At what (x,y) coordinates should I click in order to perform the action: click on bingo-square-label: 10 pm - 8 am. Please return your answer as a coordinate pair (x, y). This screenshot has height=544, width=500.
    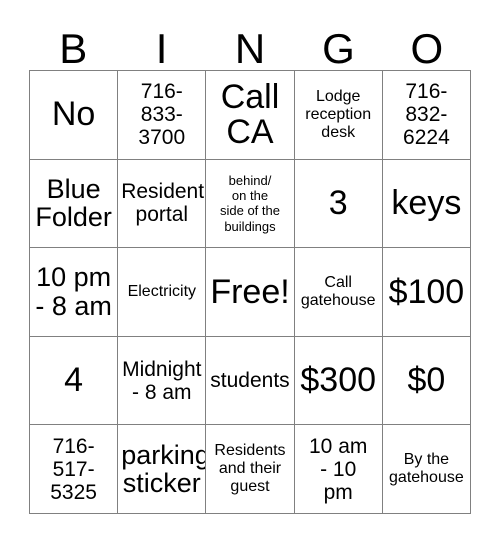
    Looking at the image, I should click on (73, 291).